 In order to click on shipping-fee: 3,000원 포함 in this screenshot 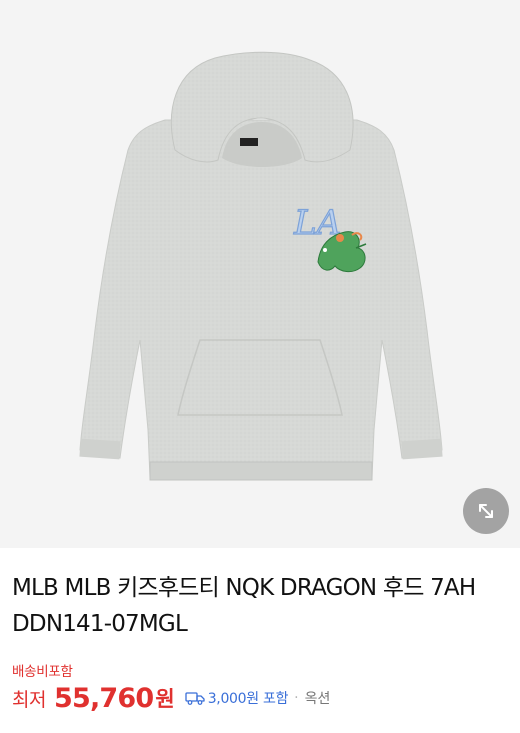, I will do `click(236, 698)`.